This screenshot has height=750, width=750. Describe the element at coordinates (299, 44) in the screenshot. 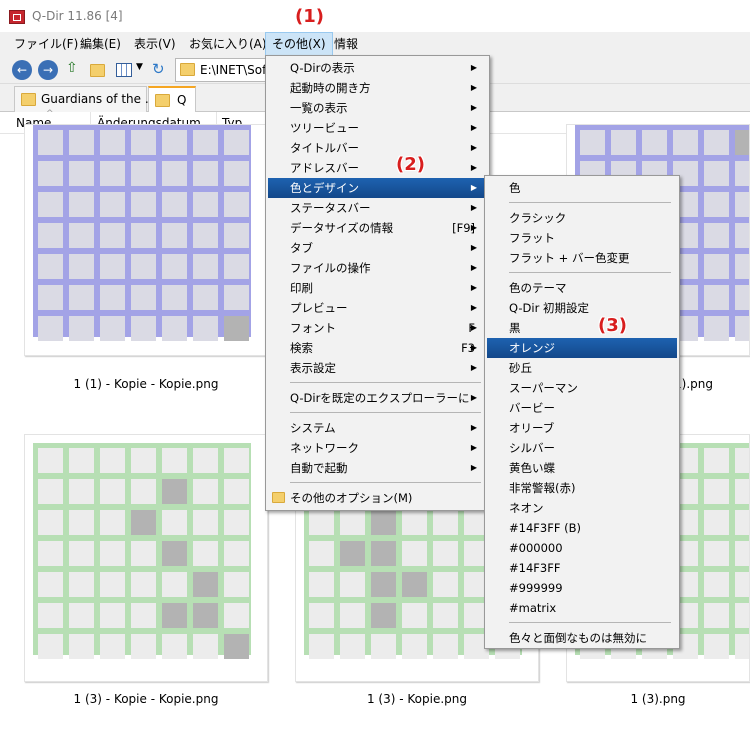

I see `menu-other: その他(X)` at that location.